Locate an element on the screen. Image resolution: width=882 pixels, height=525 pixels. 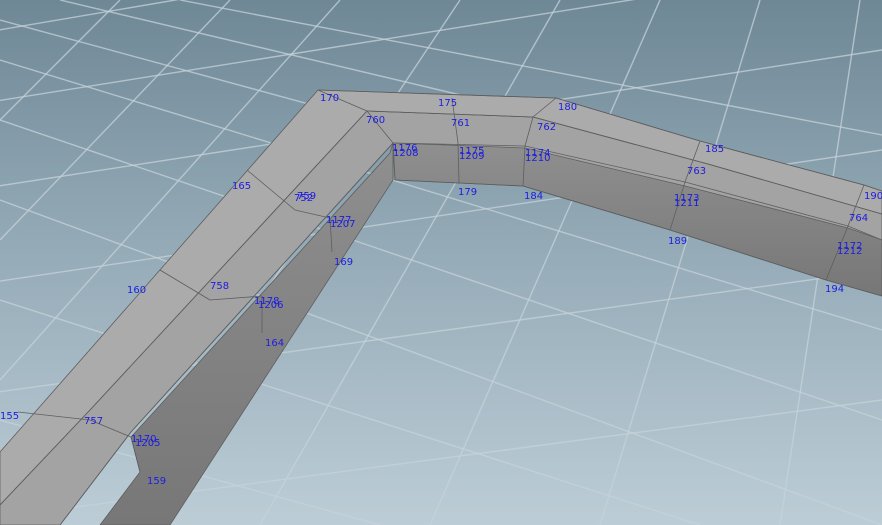
point-label: 179 is located at coordinates (467, 192).